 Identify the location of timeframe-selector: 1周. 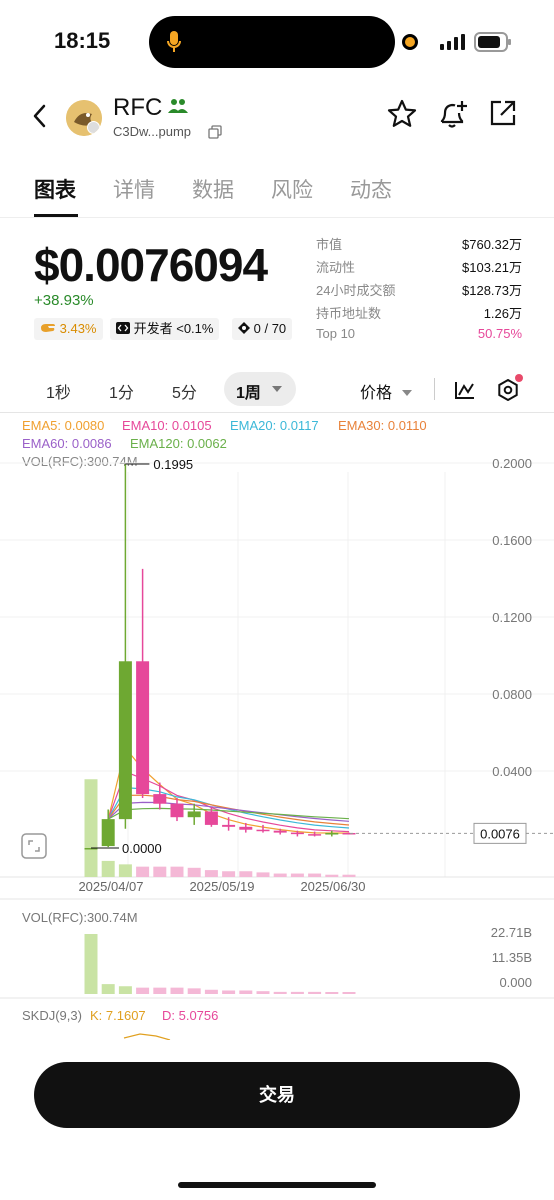
(260, 389).